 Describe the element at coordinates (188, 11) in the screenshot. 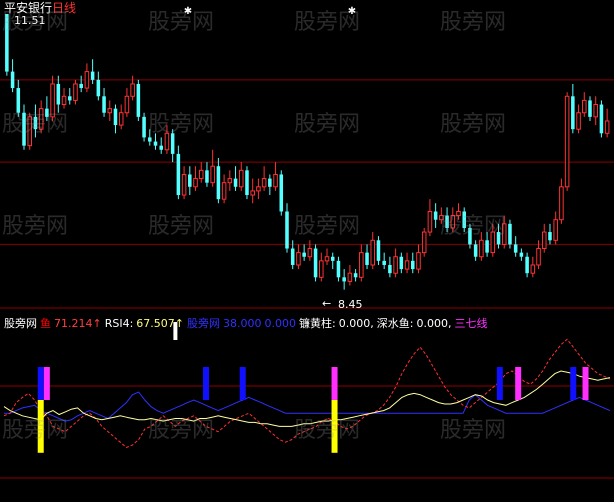

I see `star-marker: ✱` at that location.